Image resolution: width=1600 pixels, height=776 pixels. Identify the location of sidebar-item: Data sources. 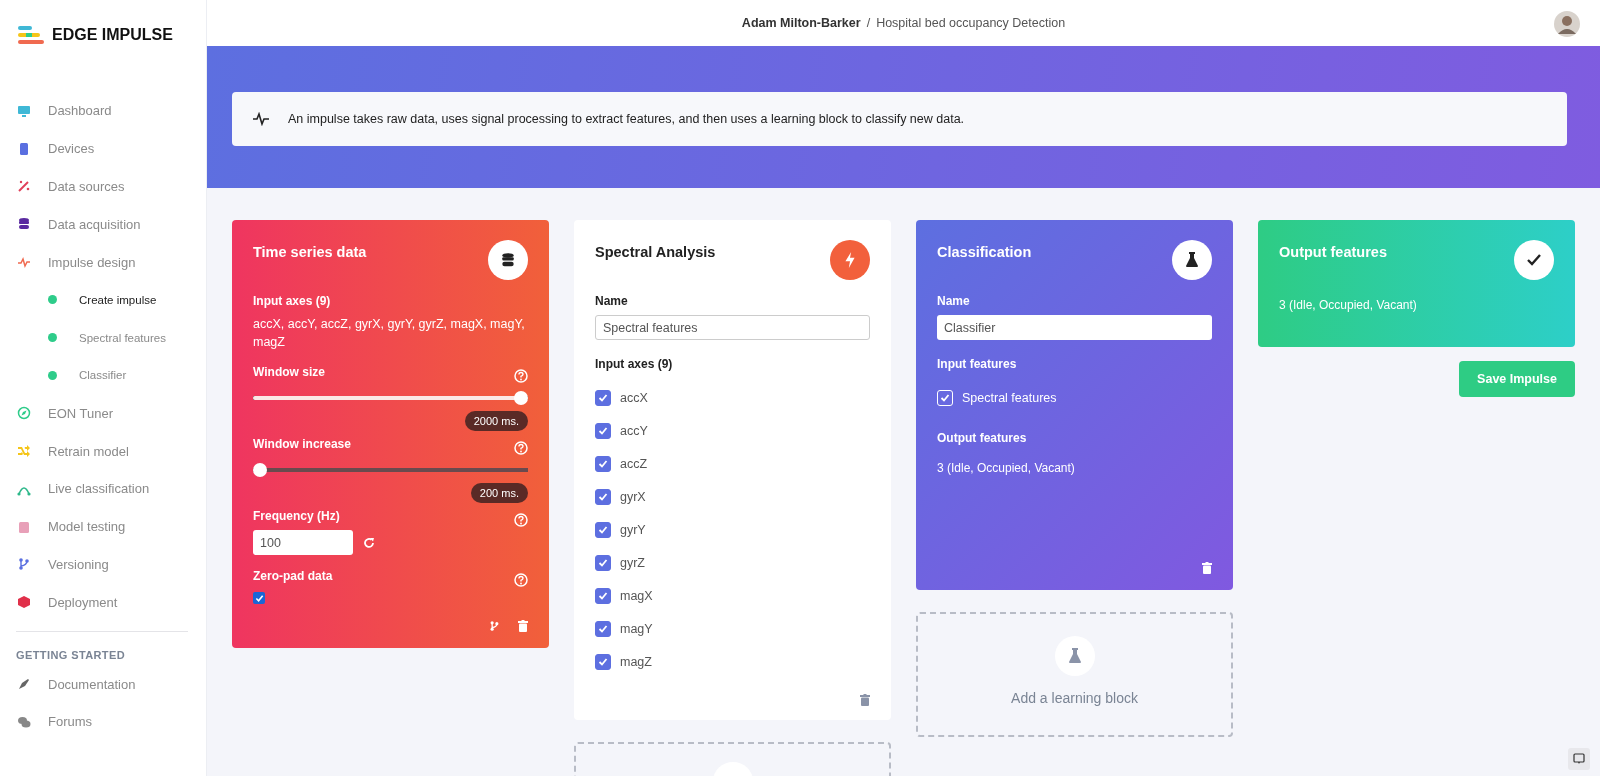
(102, 186).